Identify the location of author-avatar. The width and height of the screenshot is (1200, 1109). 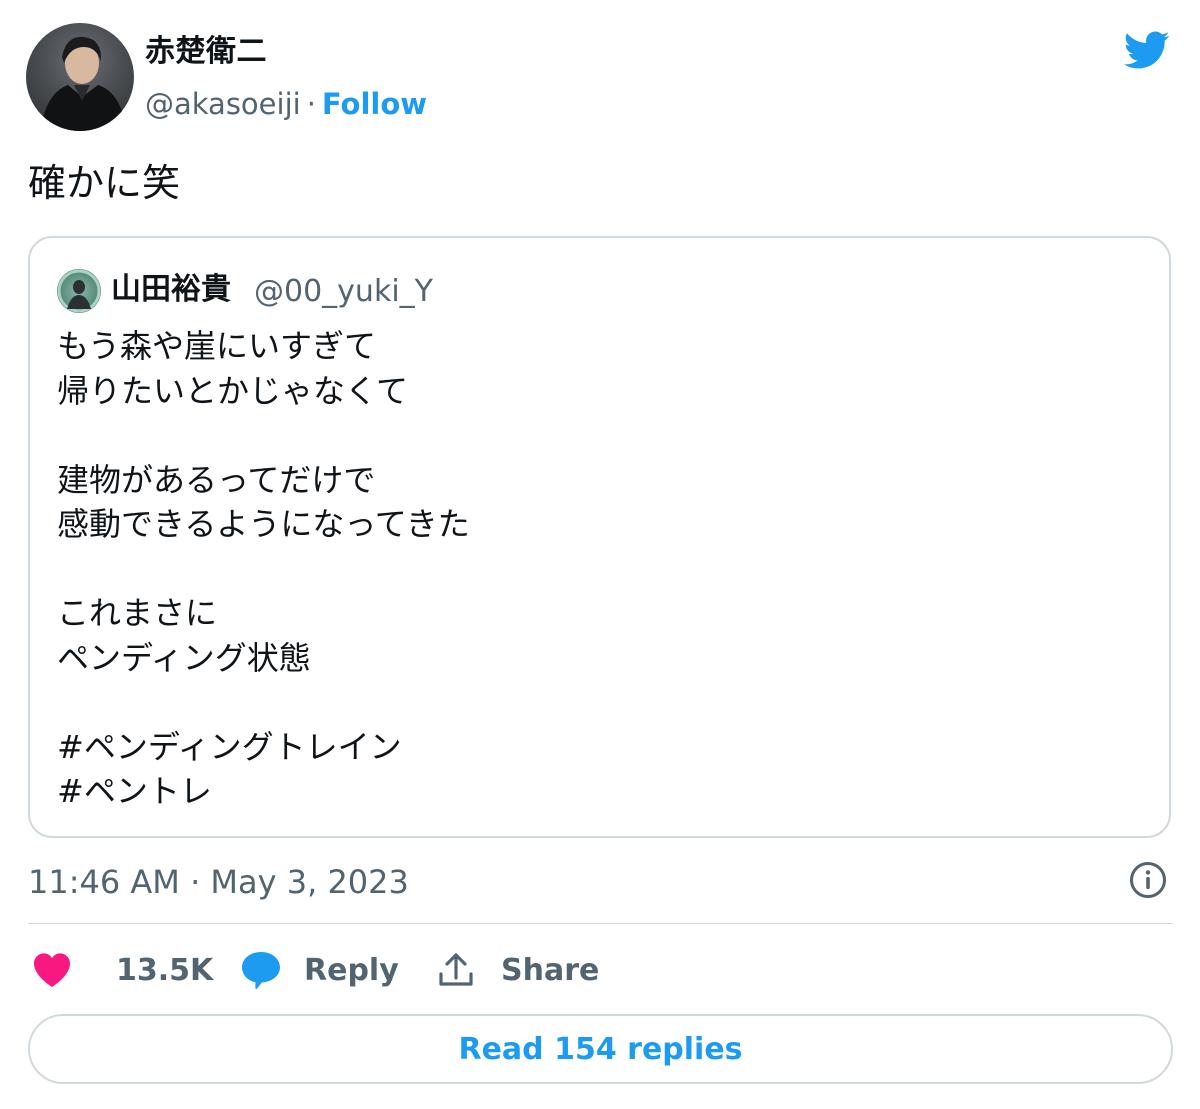
(80, 77).